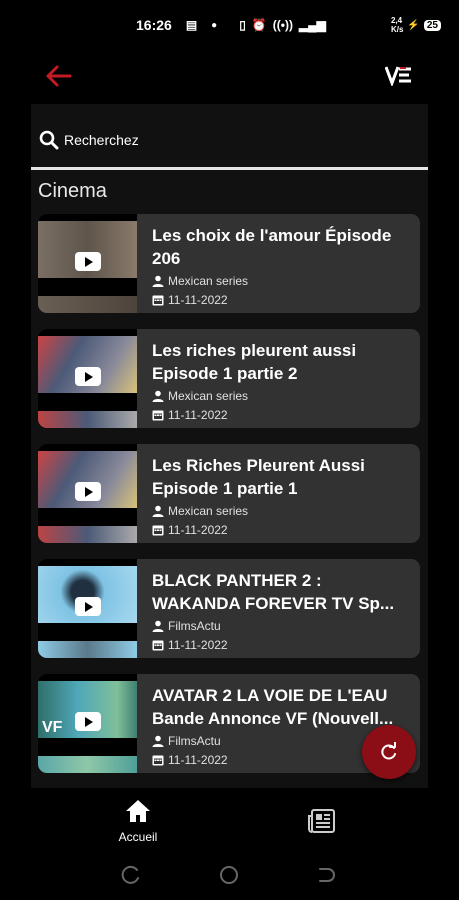  I want to click on arrow-left-icon, so click(58, 76).